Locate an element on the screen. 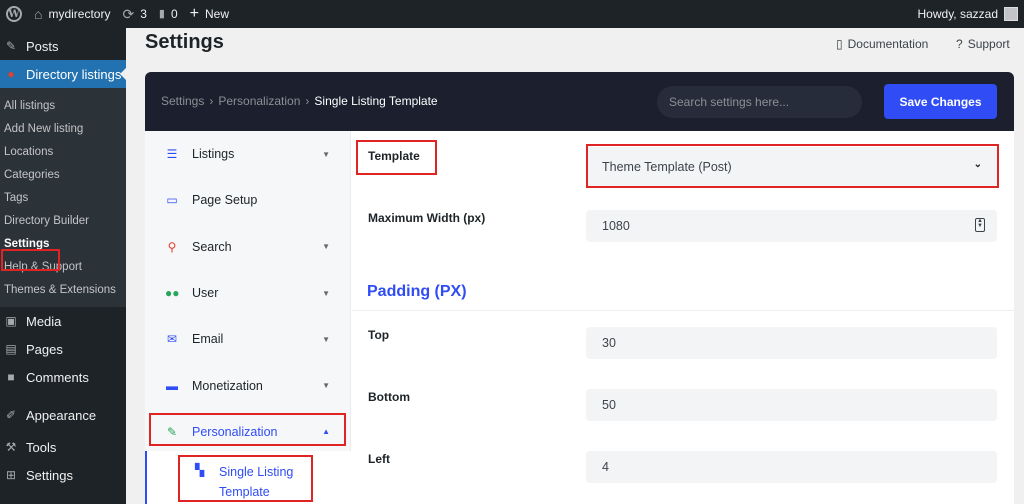  nav-user-label: User is located at coordinates (205, 293).